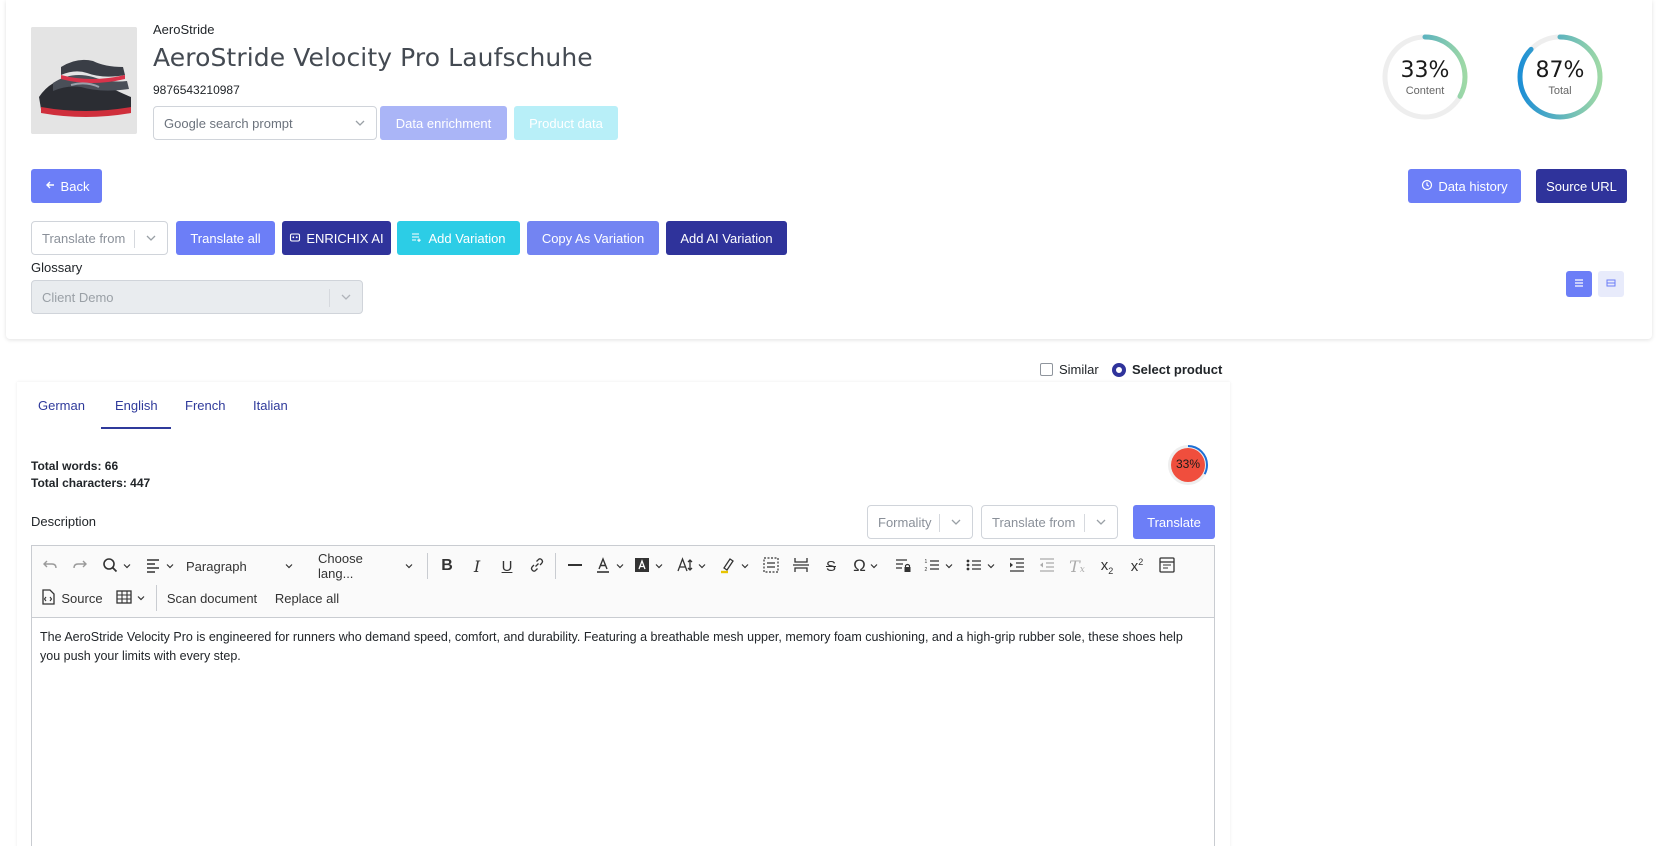 The width and height of the screenshot is (1674, 846). I want to click on align-left-icon, so click(153, 566).